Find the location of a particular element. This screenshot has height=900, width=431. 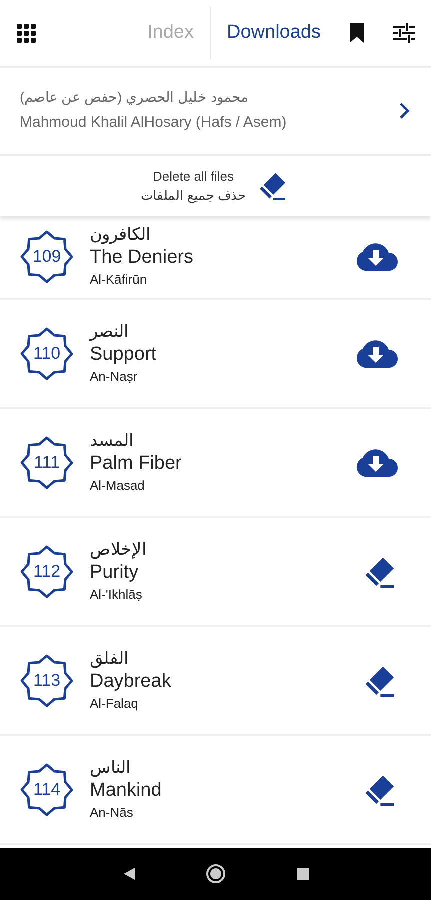

surah-number: 113 is located at coordinates (47, 681).